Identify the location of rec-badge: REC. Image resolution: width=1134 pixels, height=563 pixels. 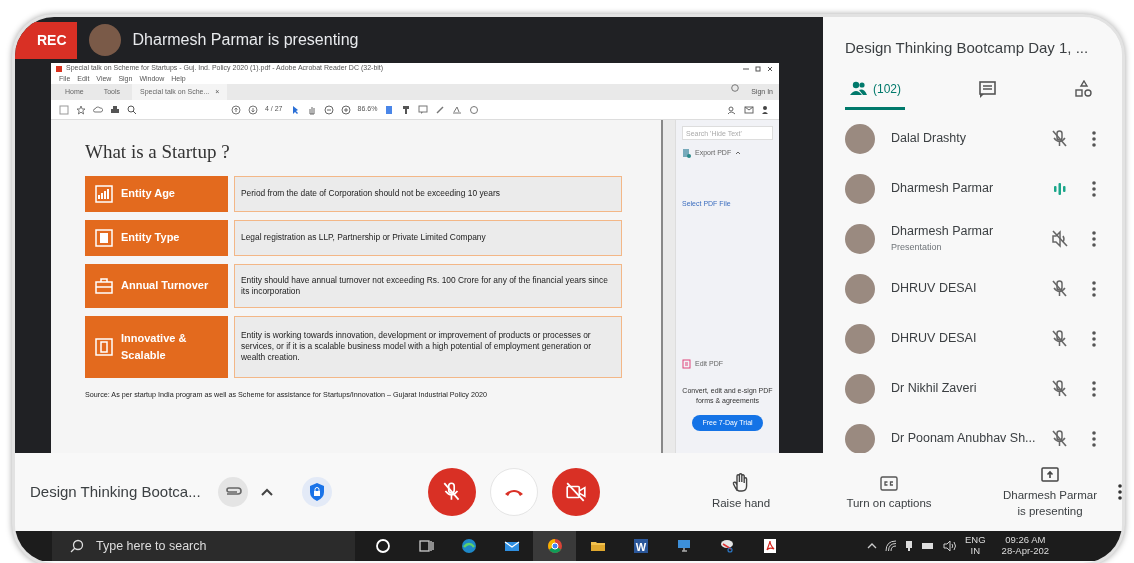
(46, 40).